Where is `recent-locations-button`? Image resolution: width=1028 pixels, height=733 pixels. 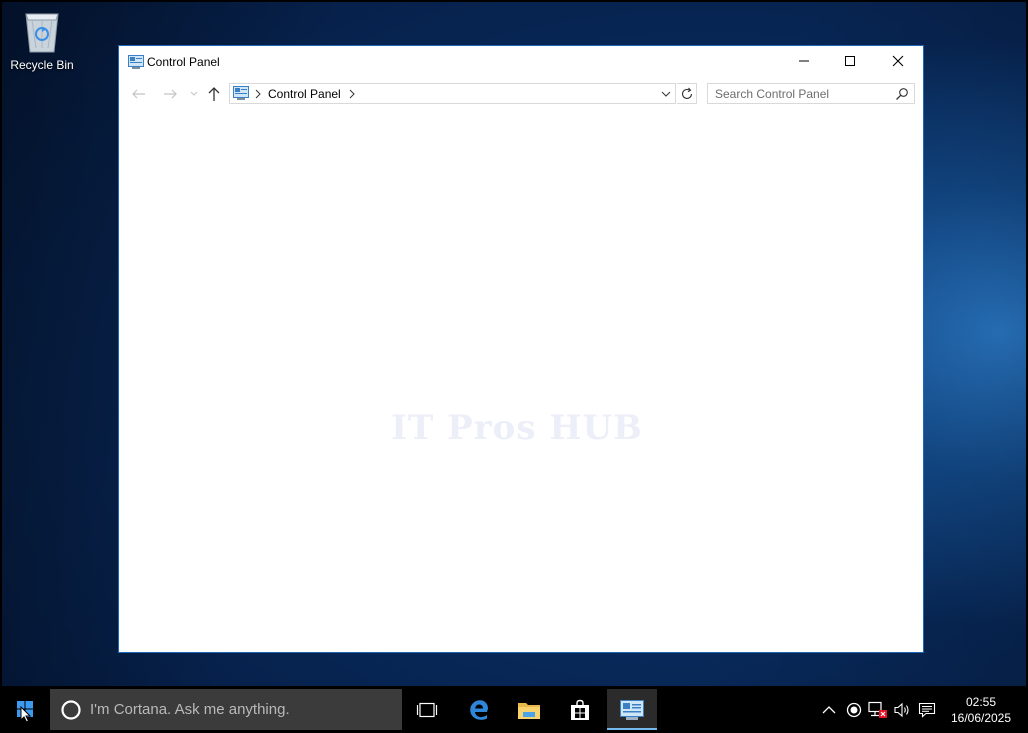 recent-locations-button is located at coordinates (194, 94).